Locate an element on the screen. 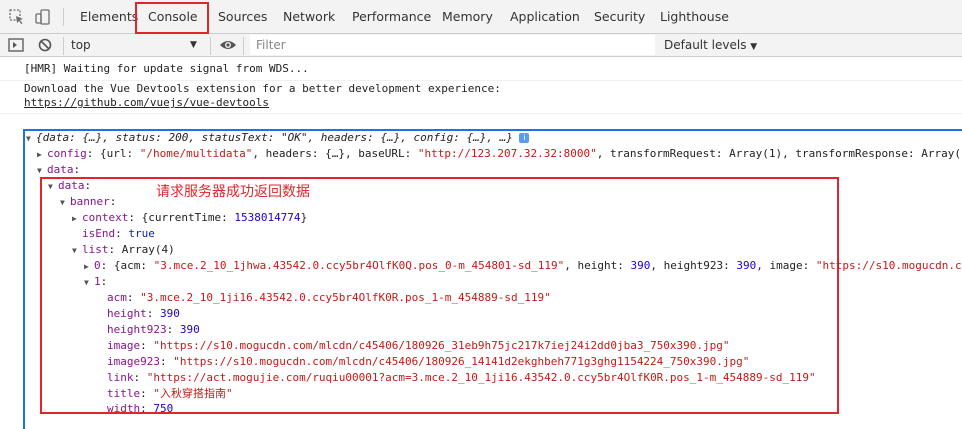  clear-console-icon is located at coordinates (45, 45).